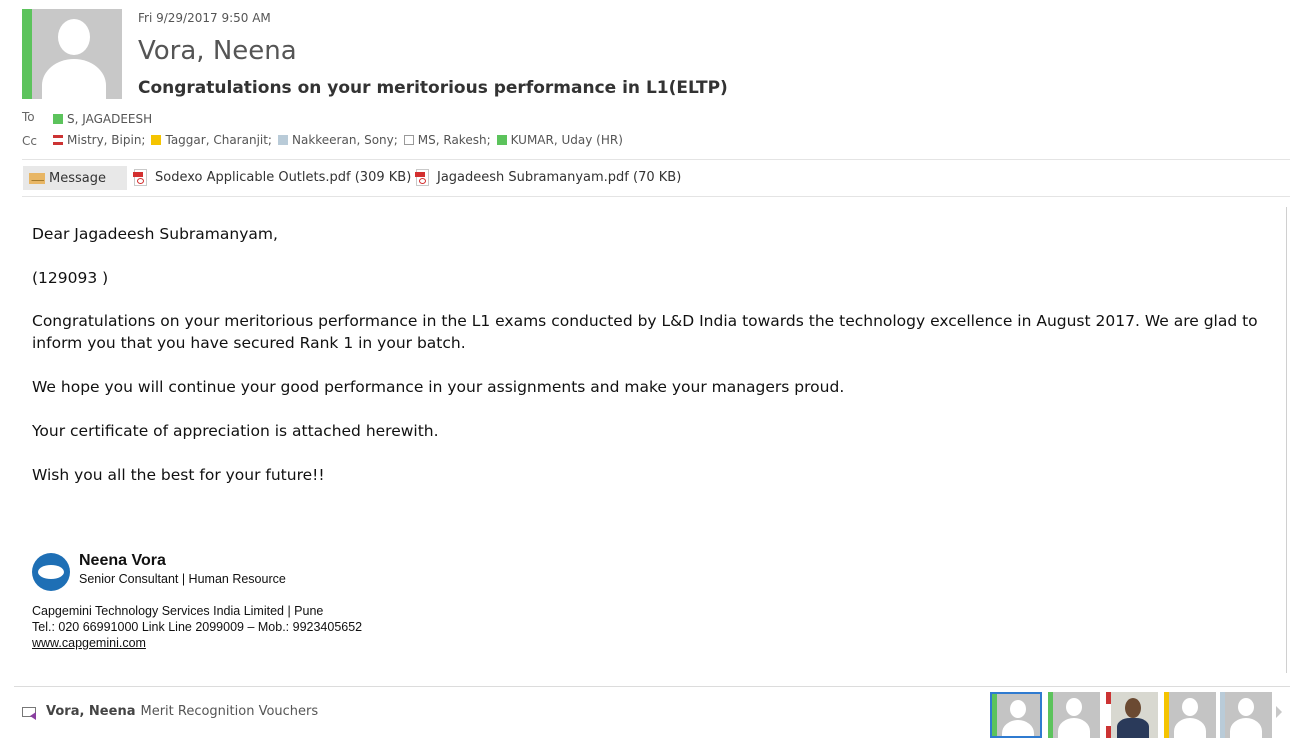 Image resolution: width=1290 pixels, height=745 pixels. Describe the element at coordinates (1288, 440) in the screenshot. I see `scrollbar` at that location.